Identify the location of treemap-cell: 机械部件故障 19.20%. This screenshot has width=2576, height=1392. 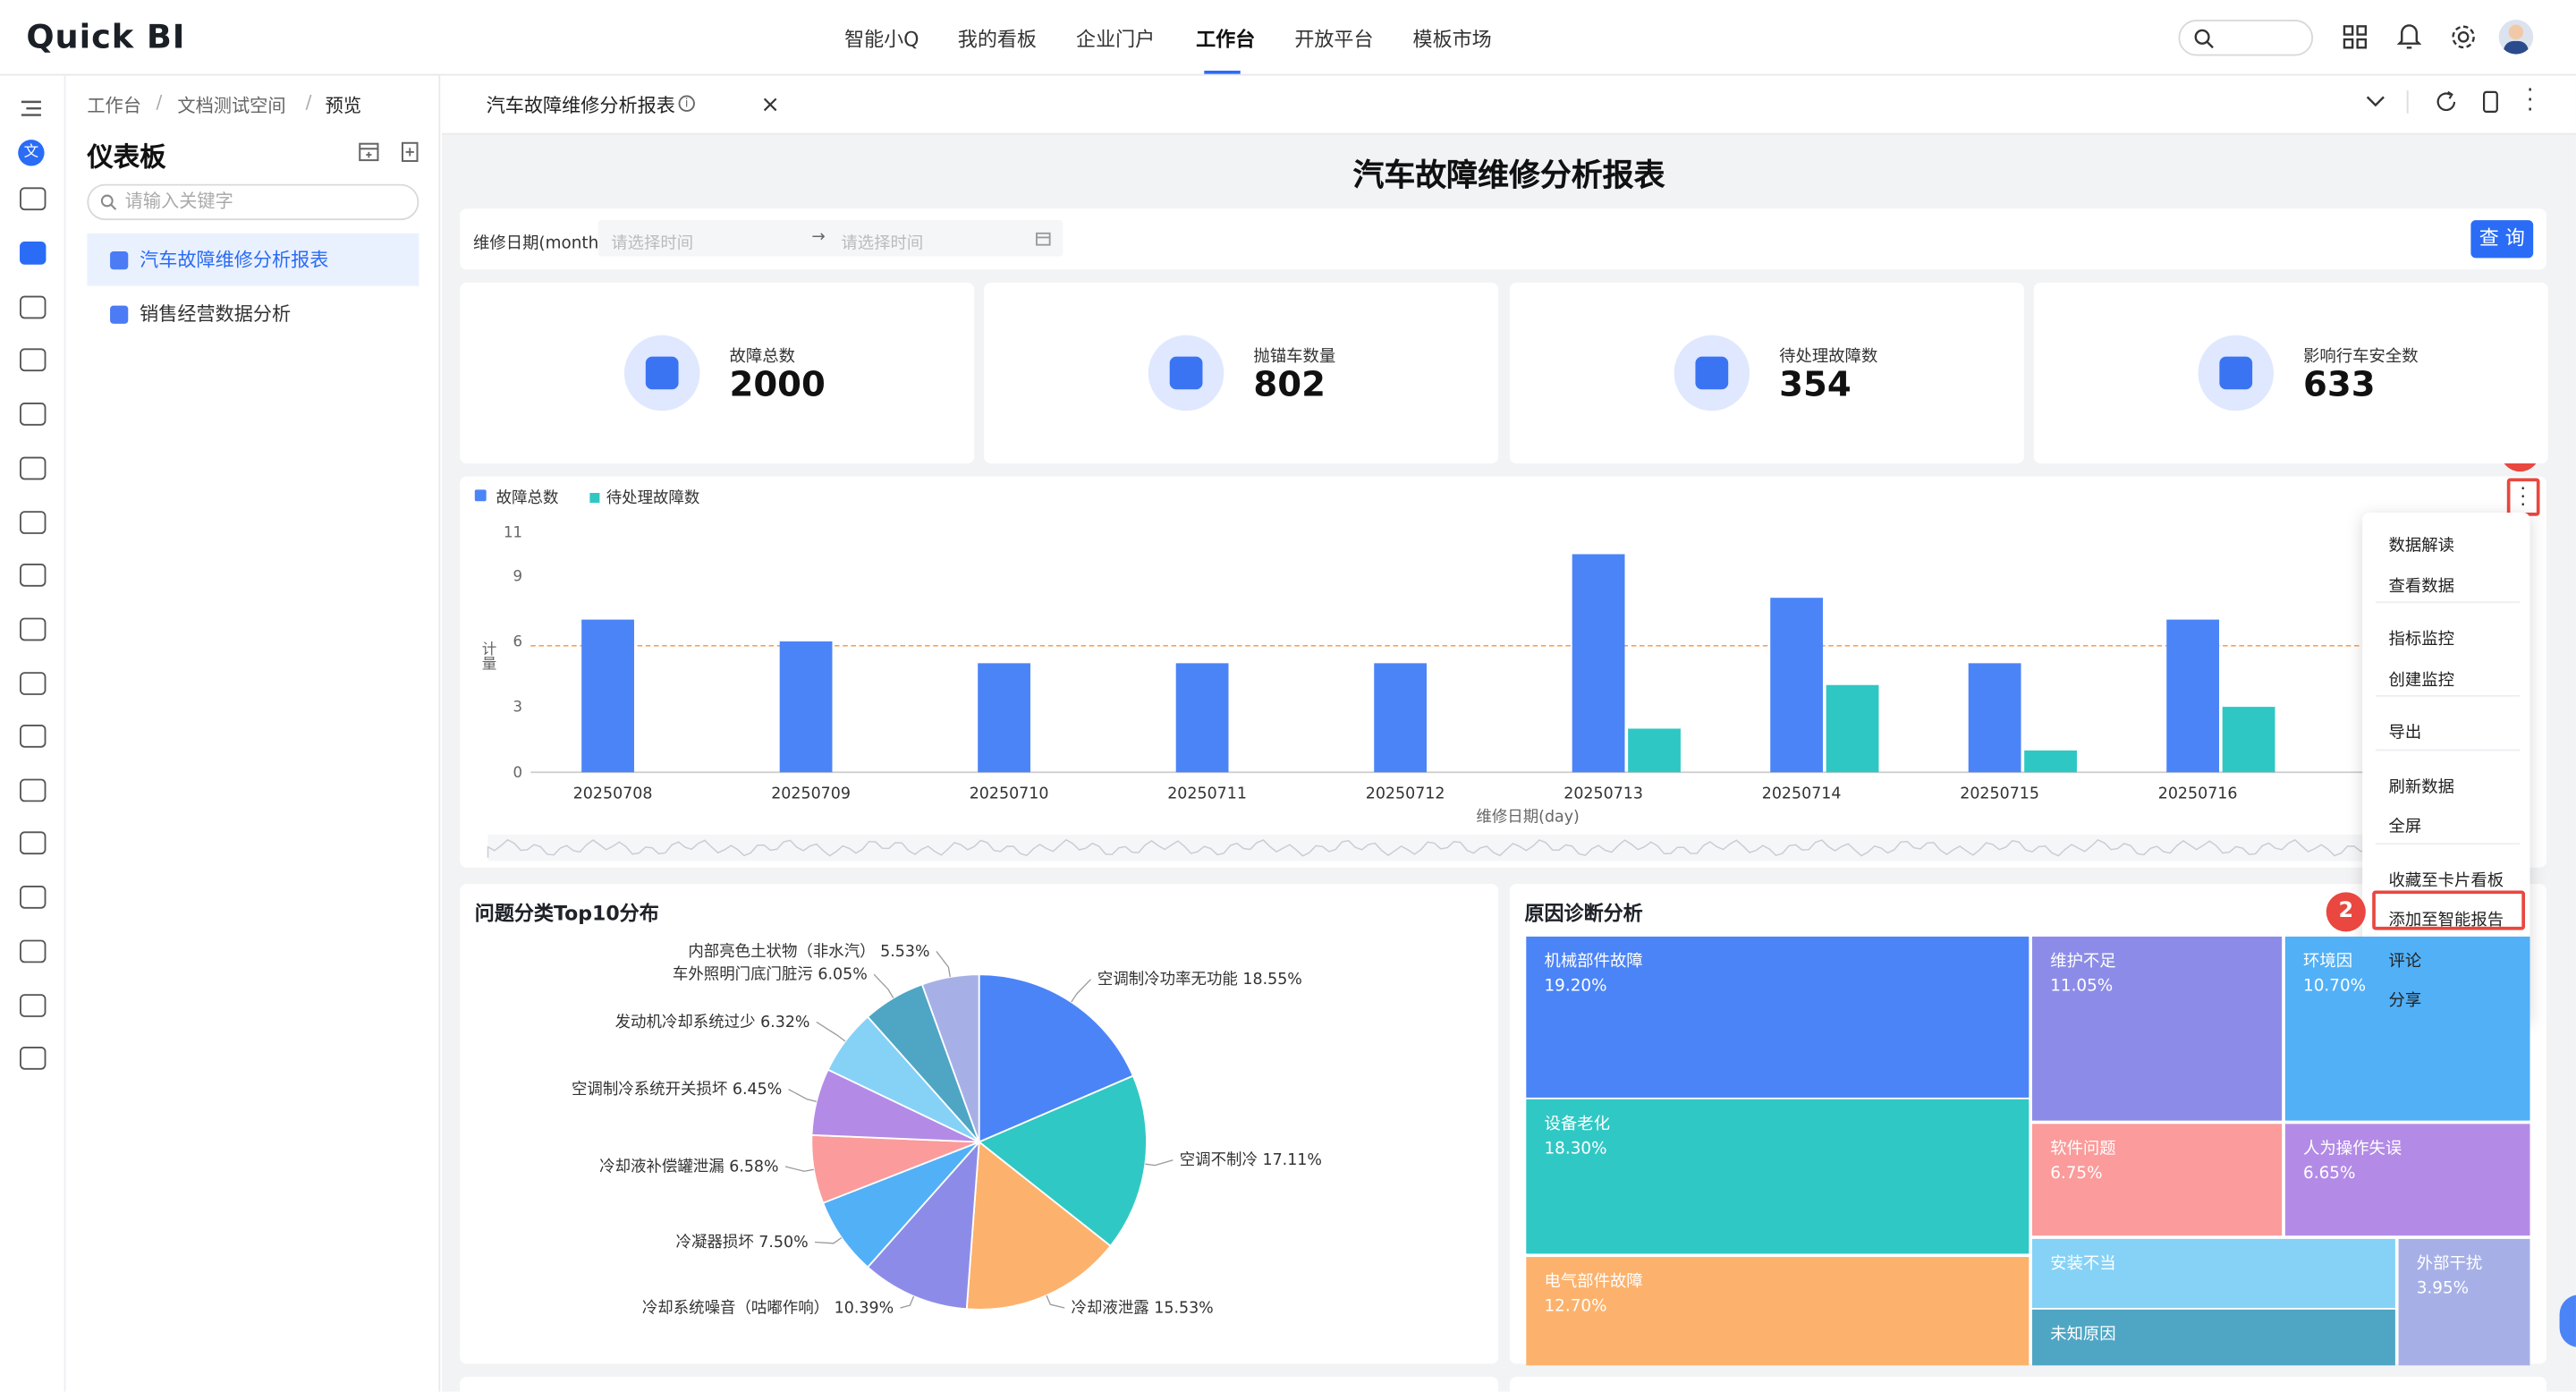
(1777, 1017).